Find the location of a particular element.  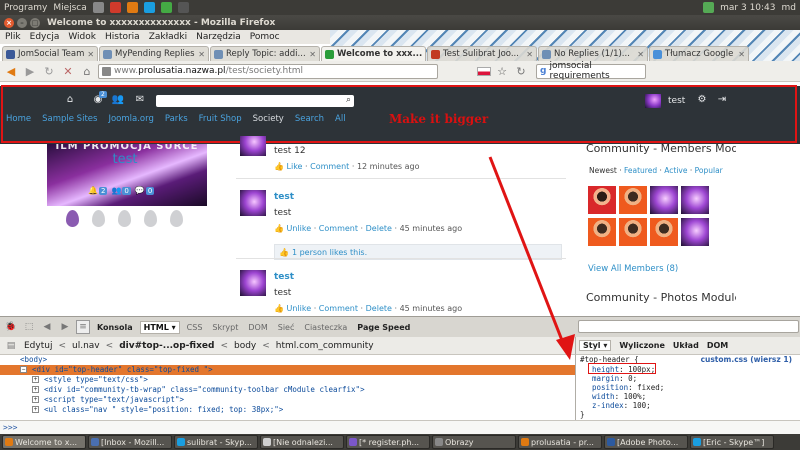

user-menu: md is located at coordinates (789, 8).